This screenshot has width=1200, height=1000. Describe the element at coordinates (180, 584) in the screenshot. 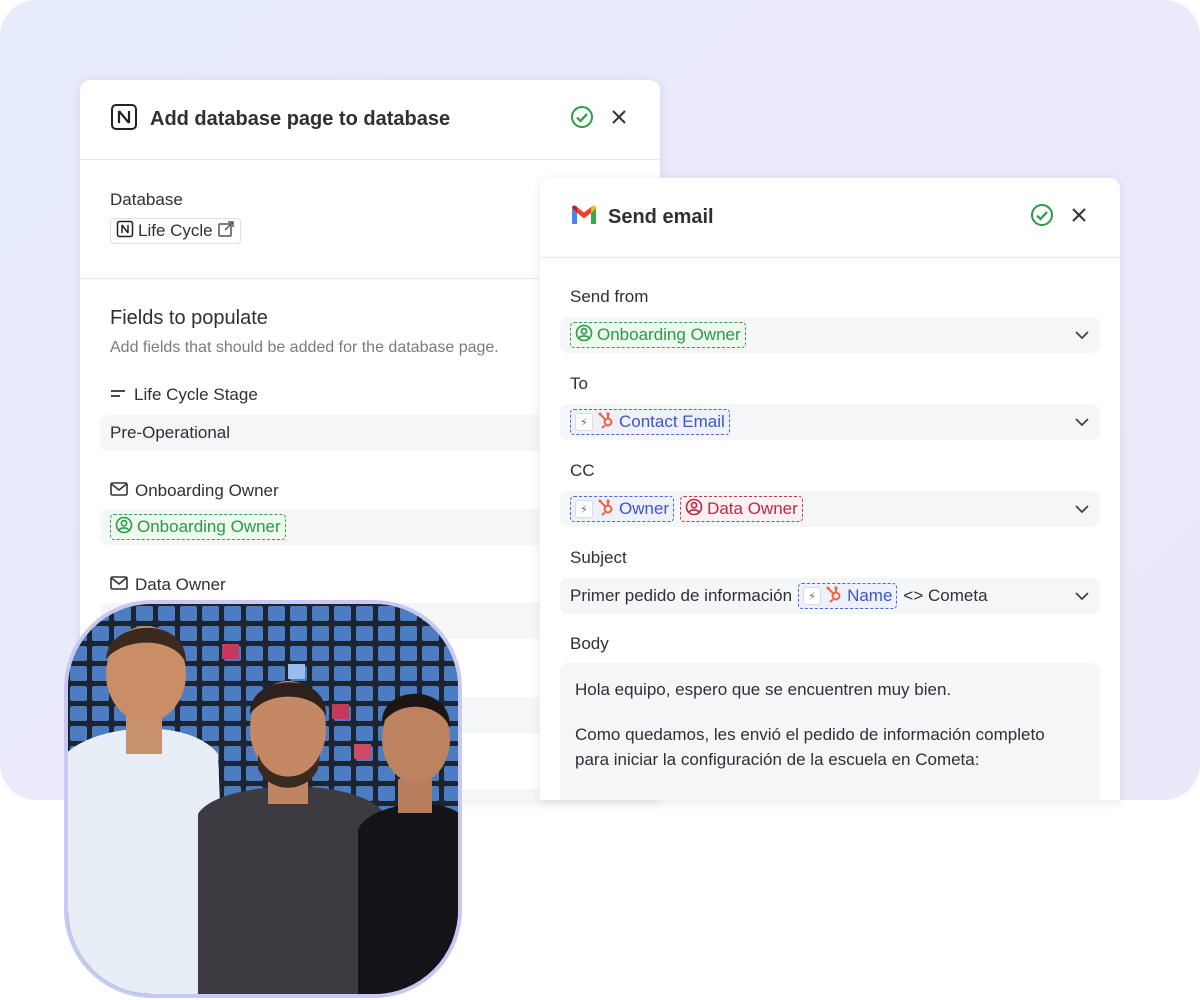

I see `field-label-data-owner: Data Owner` at that location.